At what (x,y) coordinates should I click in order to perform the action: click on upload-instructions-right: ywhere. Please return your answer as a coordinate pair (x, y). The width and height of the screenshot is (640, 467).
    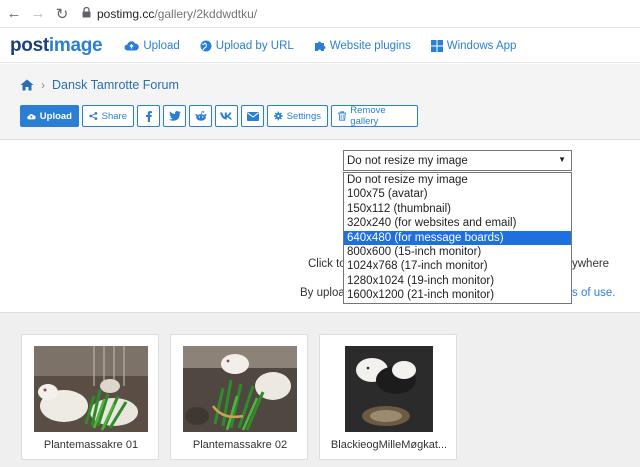
    Looking at the image, I should click on (591, 264).